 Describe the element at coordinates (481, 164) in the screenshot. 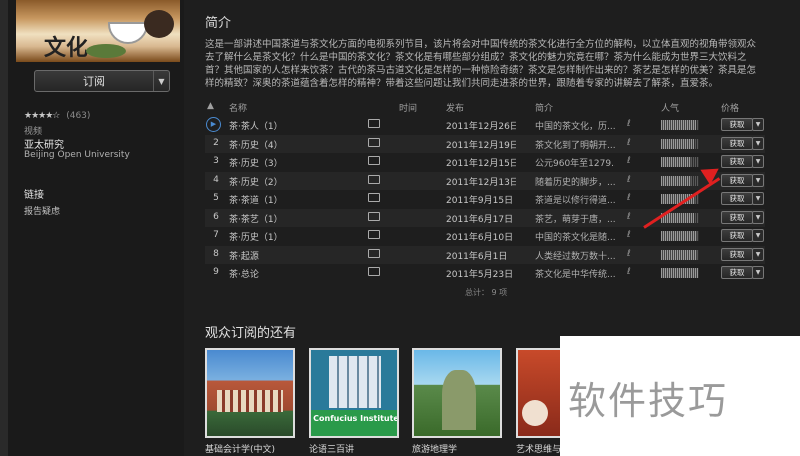

I see `episode-date: 2011年12月15日` at that location.